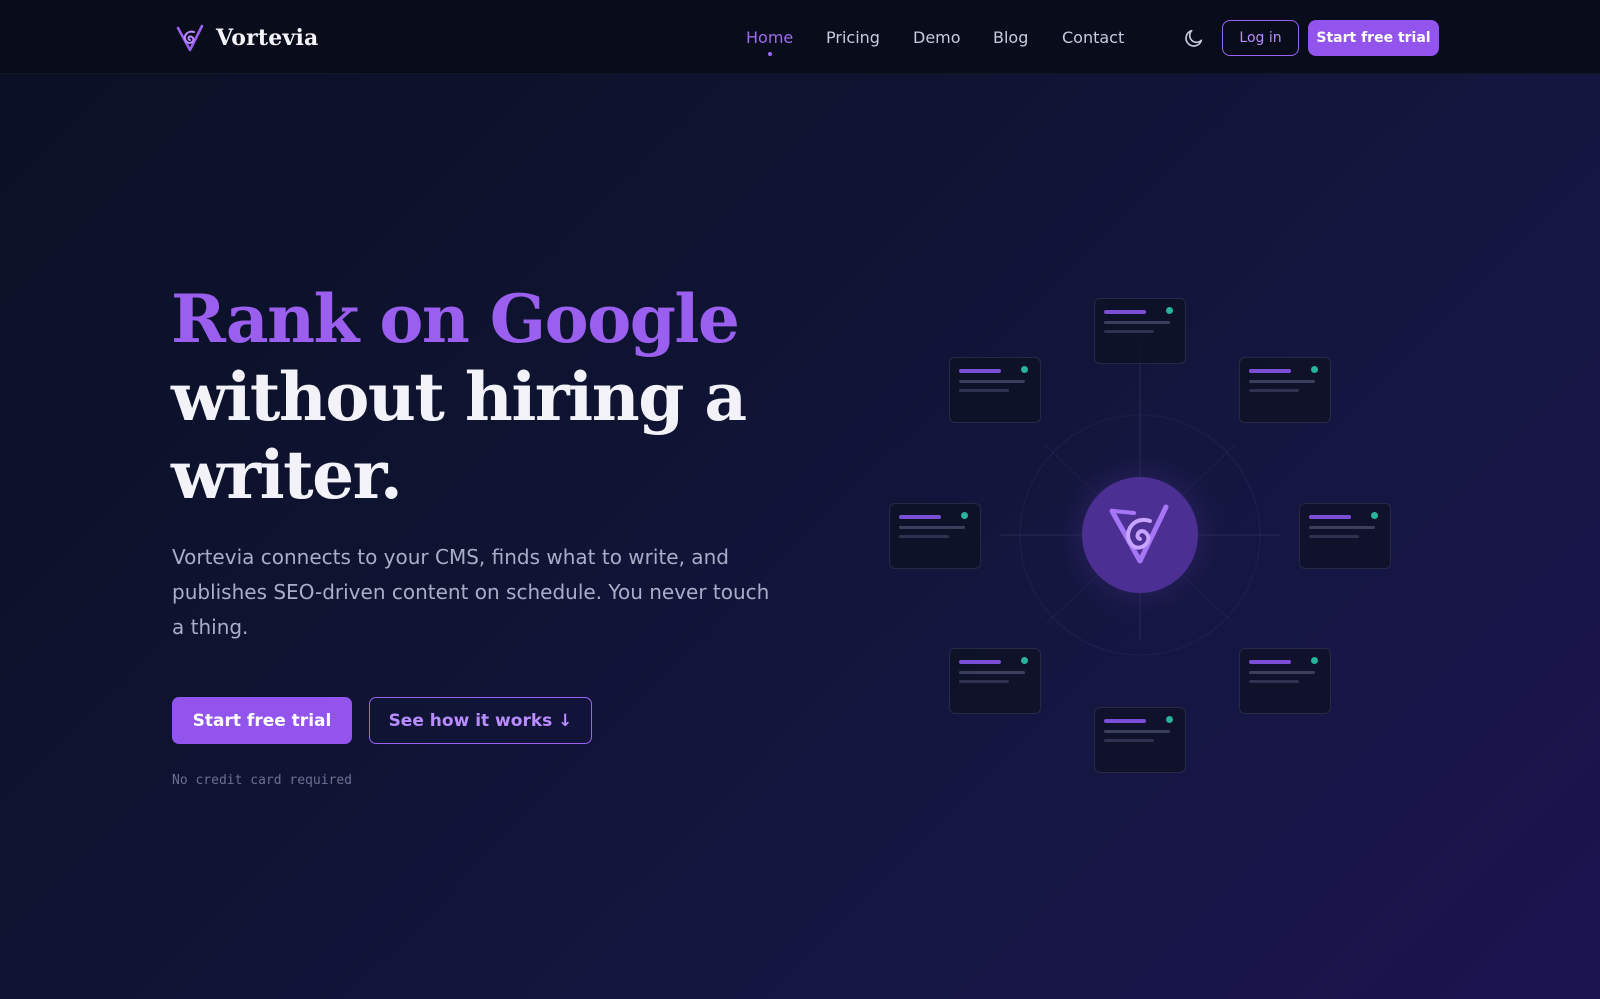  Describe the element at coordinates (1139, 534) in the screenshot. I see `center-logo-icon` at that location.